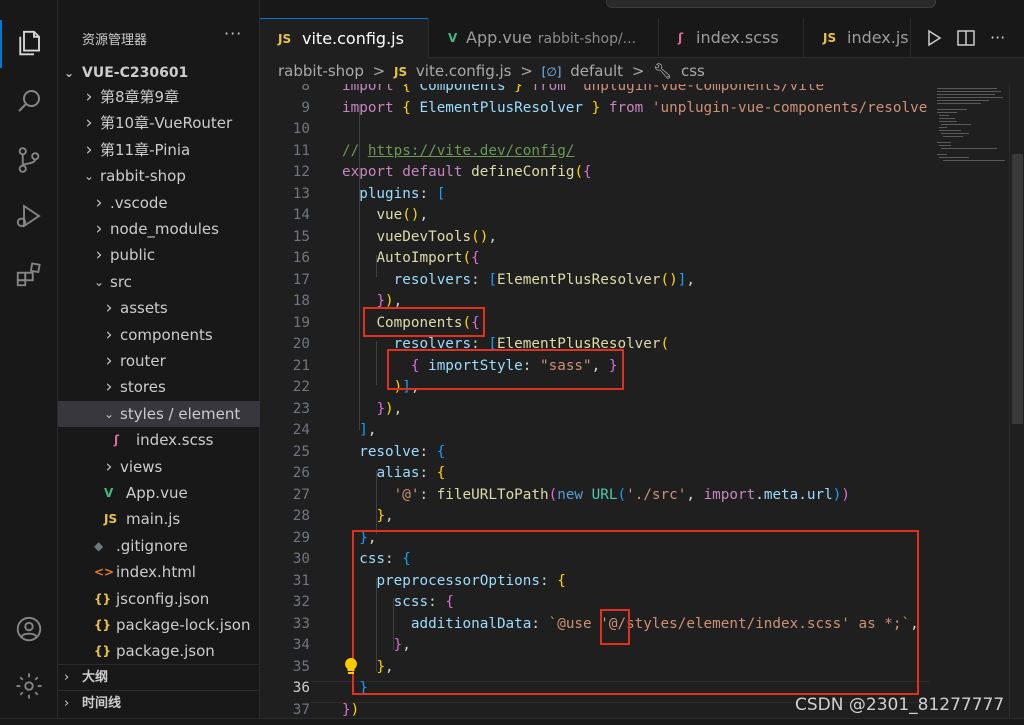  I want to click on scrollbar-thumb, so click(1017, 289).